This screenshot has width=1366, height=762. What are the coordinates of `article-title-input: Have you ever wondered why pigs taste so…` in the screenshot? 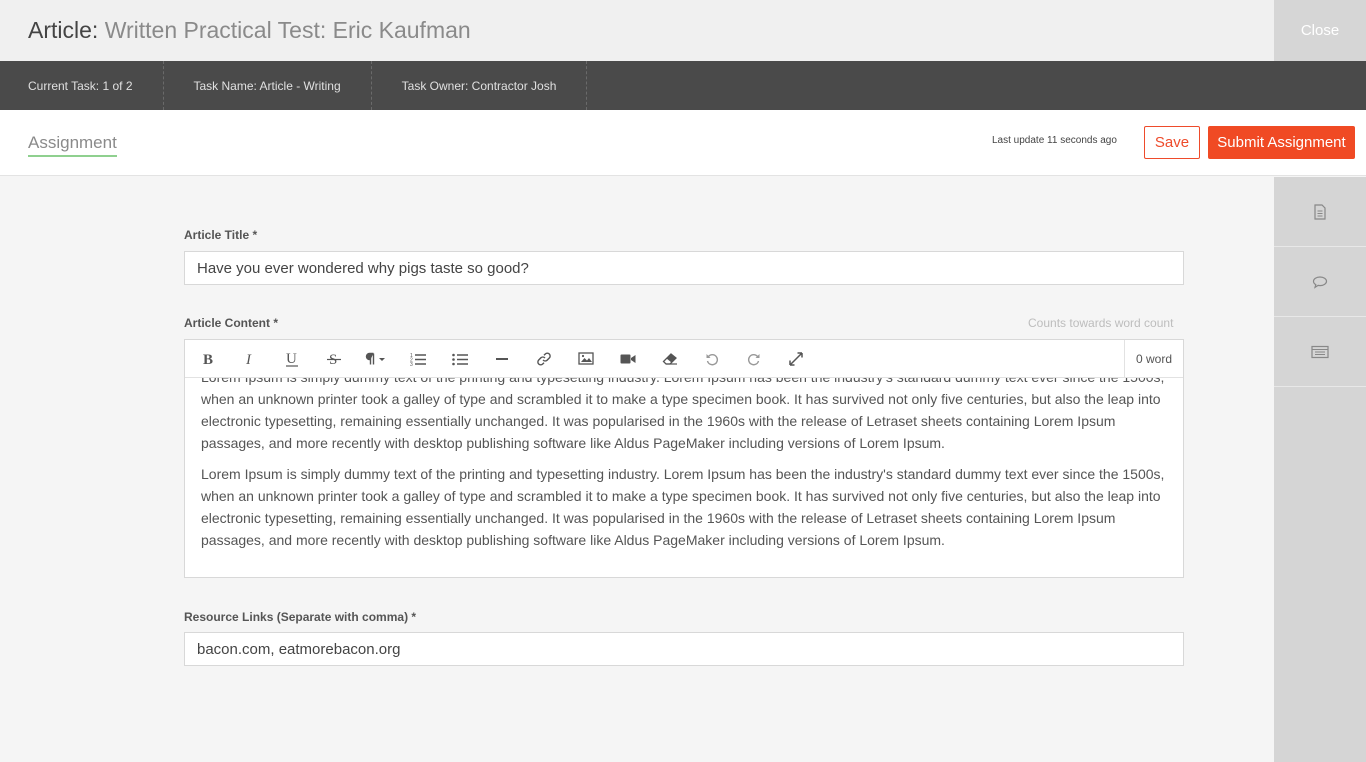 It's located at (684, 268).